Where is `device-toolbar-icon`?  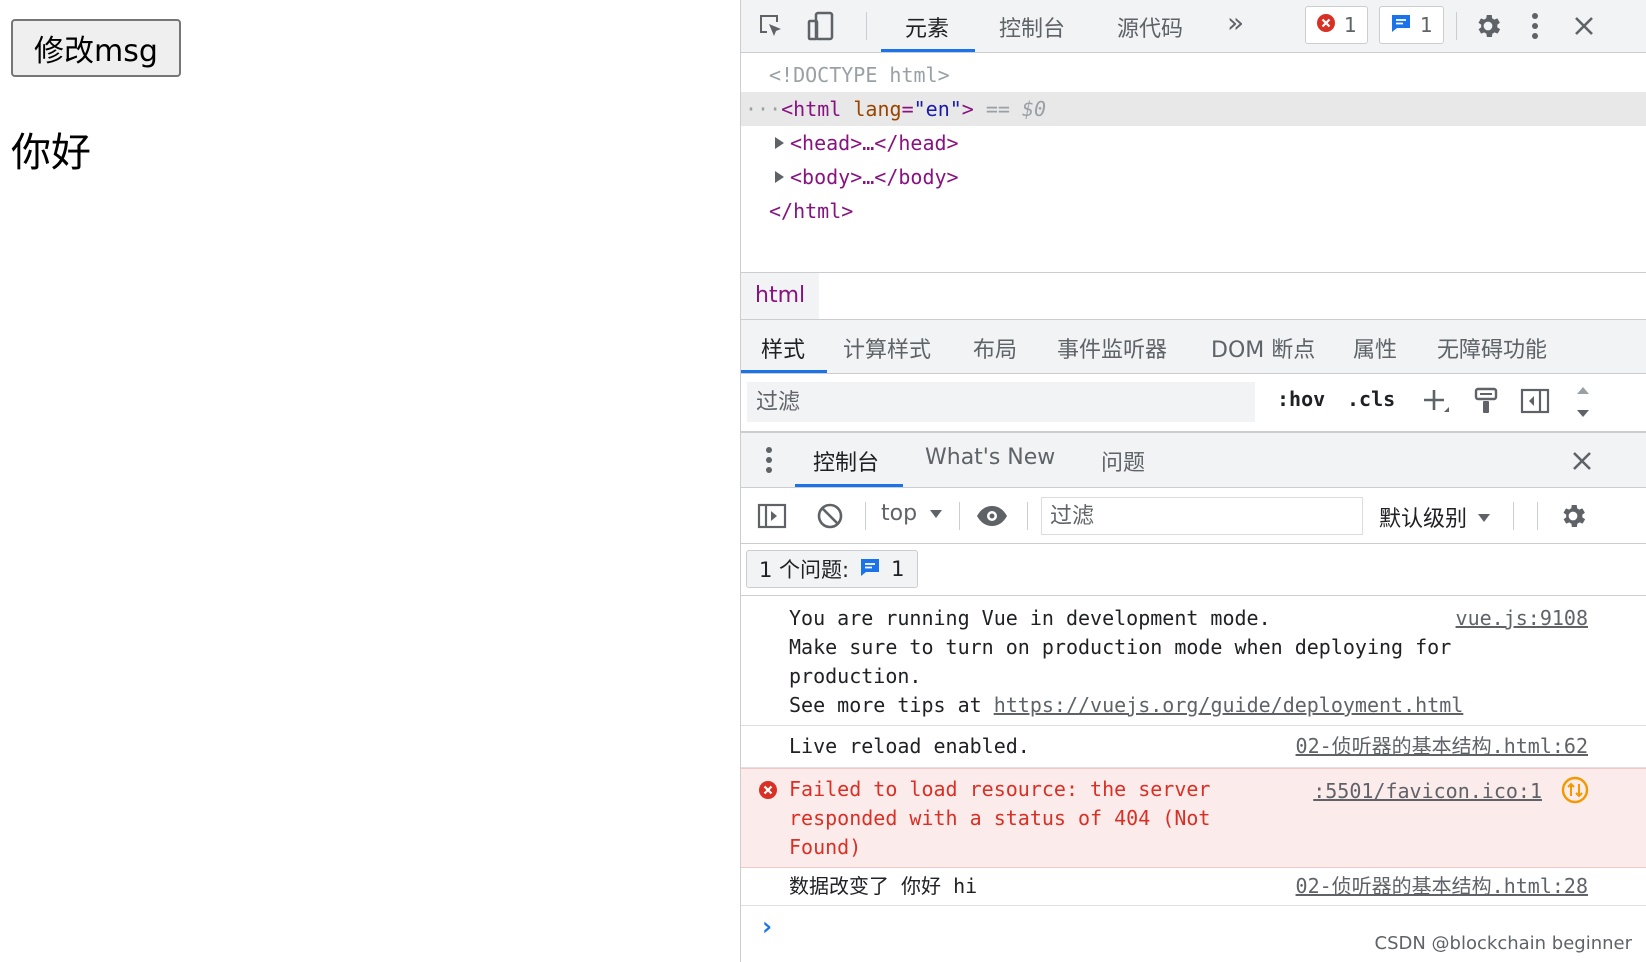
device-toolbar-icon is located at coordinates (821, 26).